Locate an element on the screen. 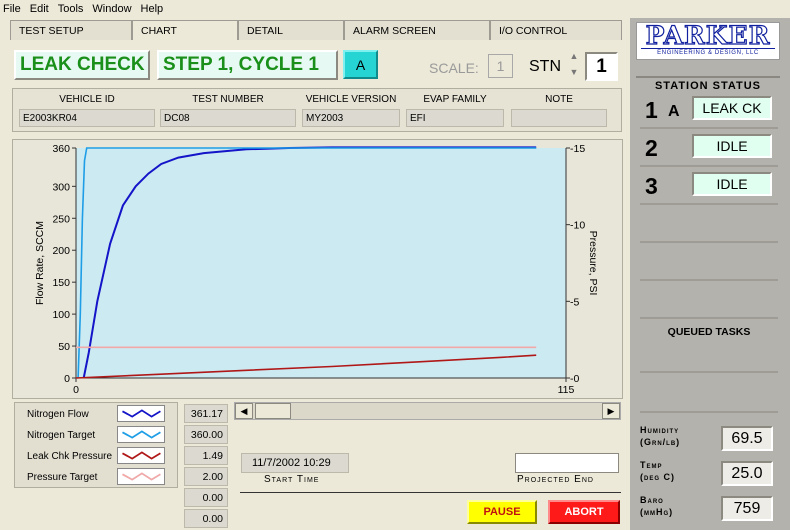  vehicle-id-value: E2003KR04 is located at coordinates (87, 118).